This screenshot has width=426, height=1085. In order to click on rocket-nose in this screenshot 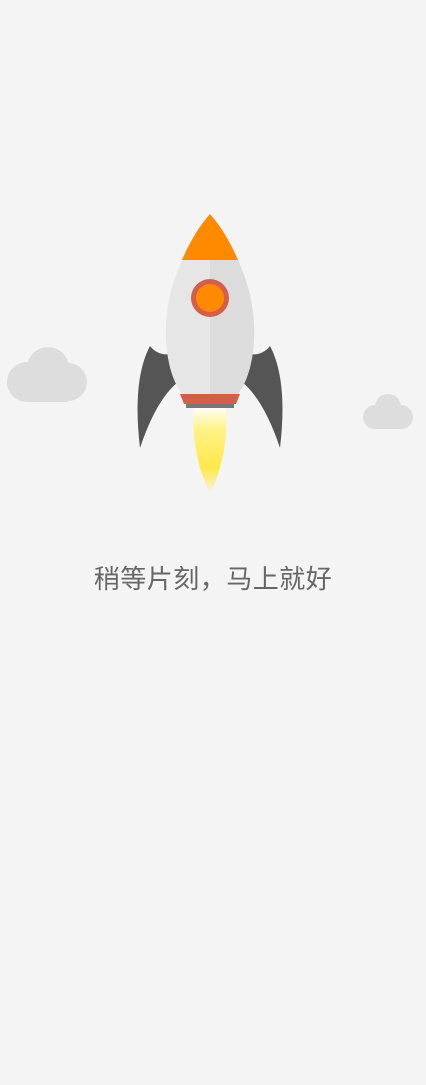, I will do `click(210, 237)`.